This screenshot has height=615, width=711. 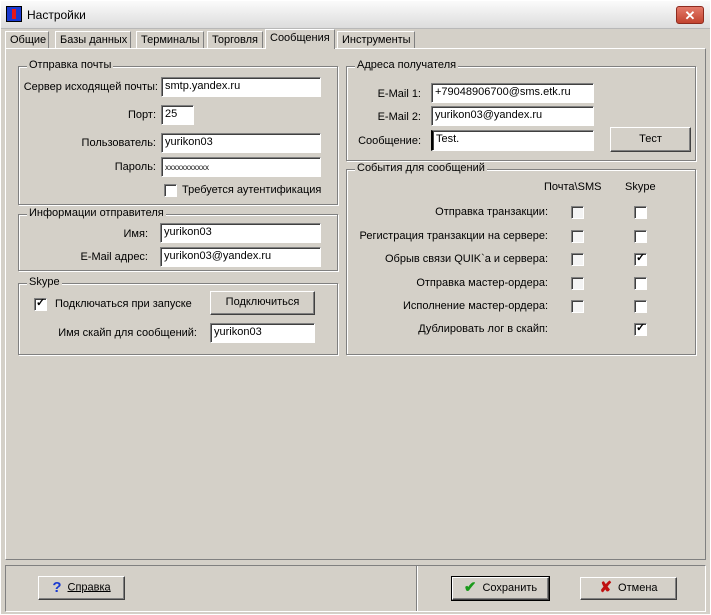 What do you see at coordinates (27, 39) in the screenshot?
I see `tab-general: Общие` at bounding box center [27, 39].